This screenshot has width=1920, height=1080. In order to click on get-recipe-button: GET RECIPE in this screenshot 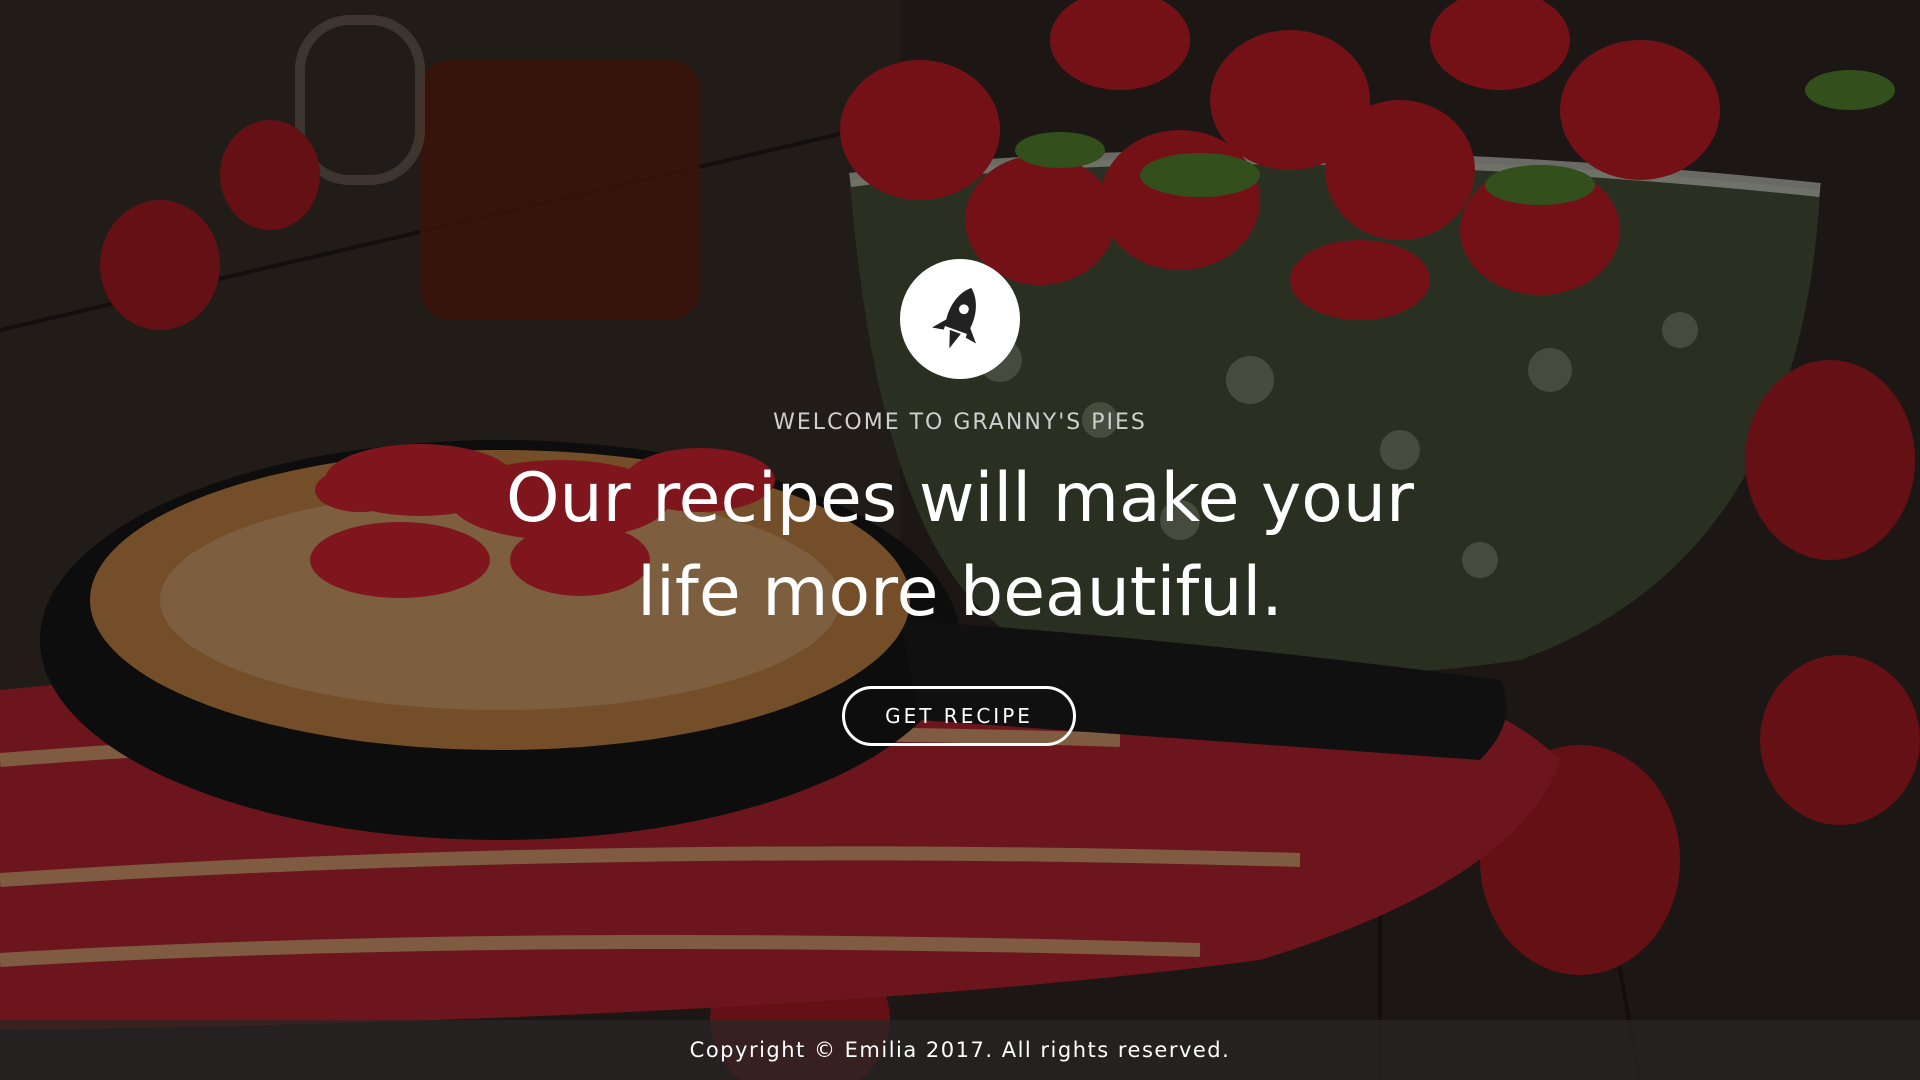, I will do `click(959, 716)`.